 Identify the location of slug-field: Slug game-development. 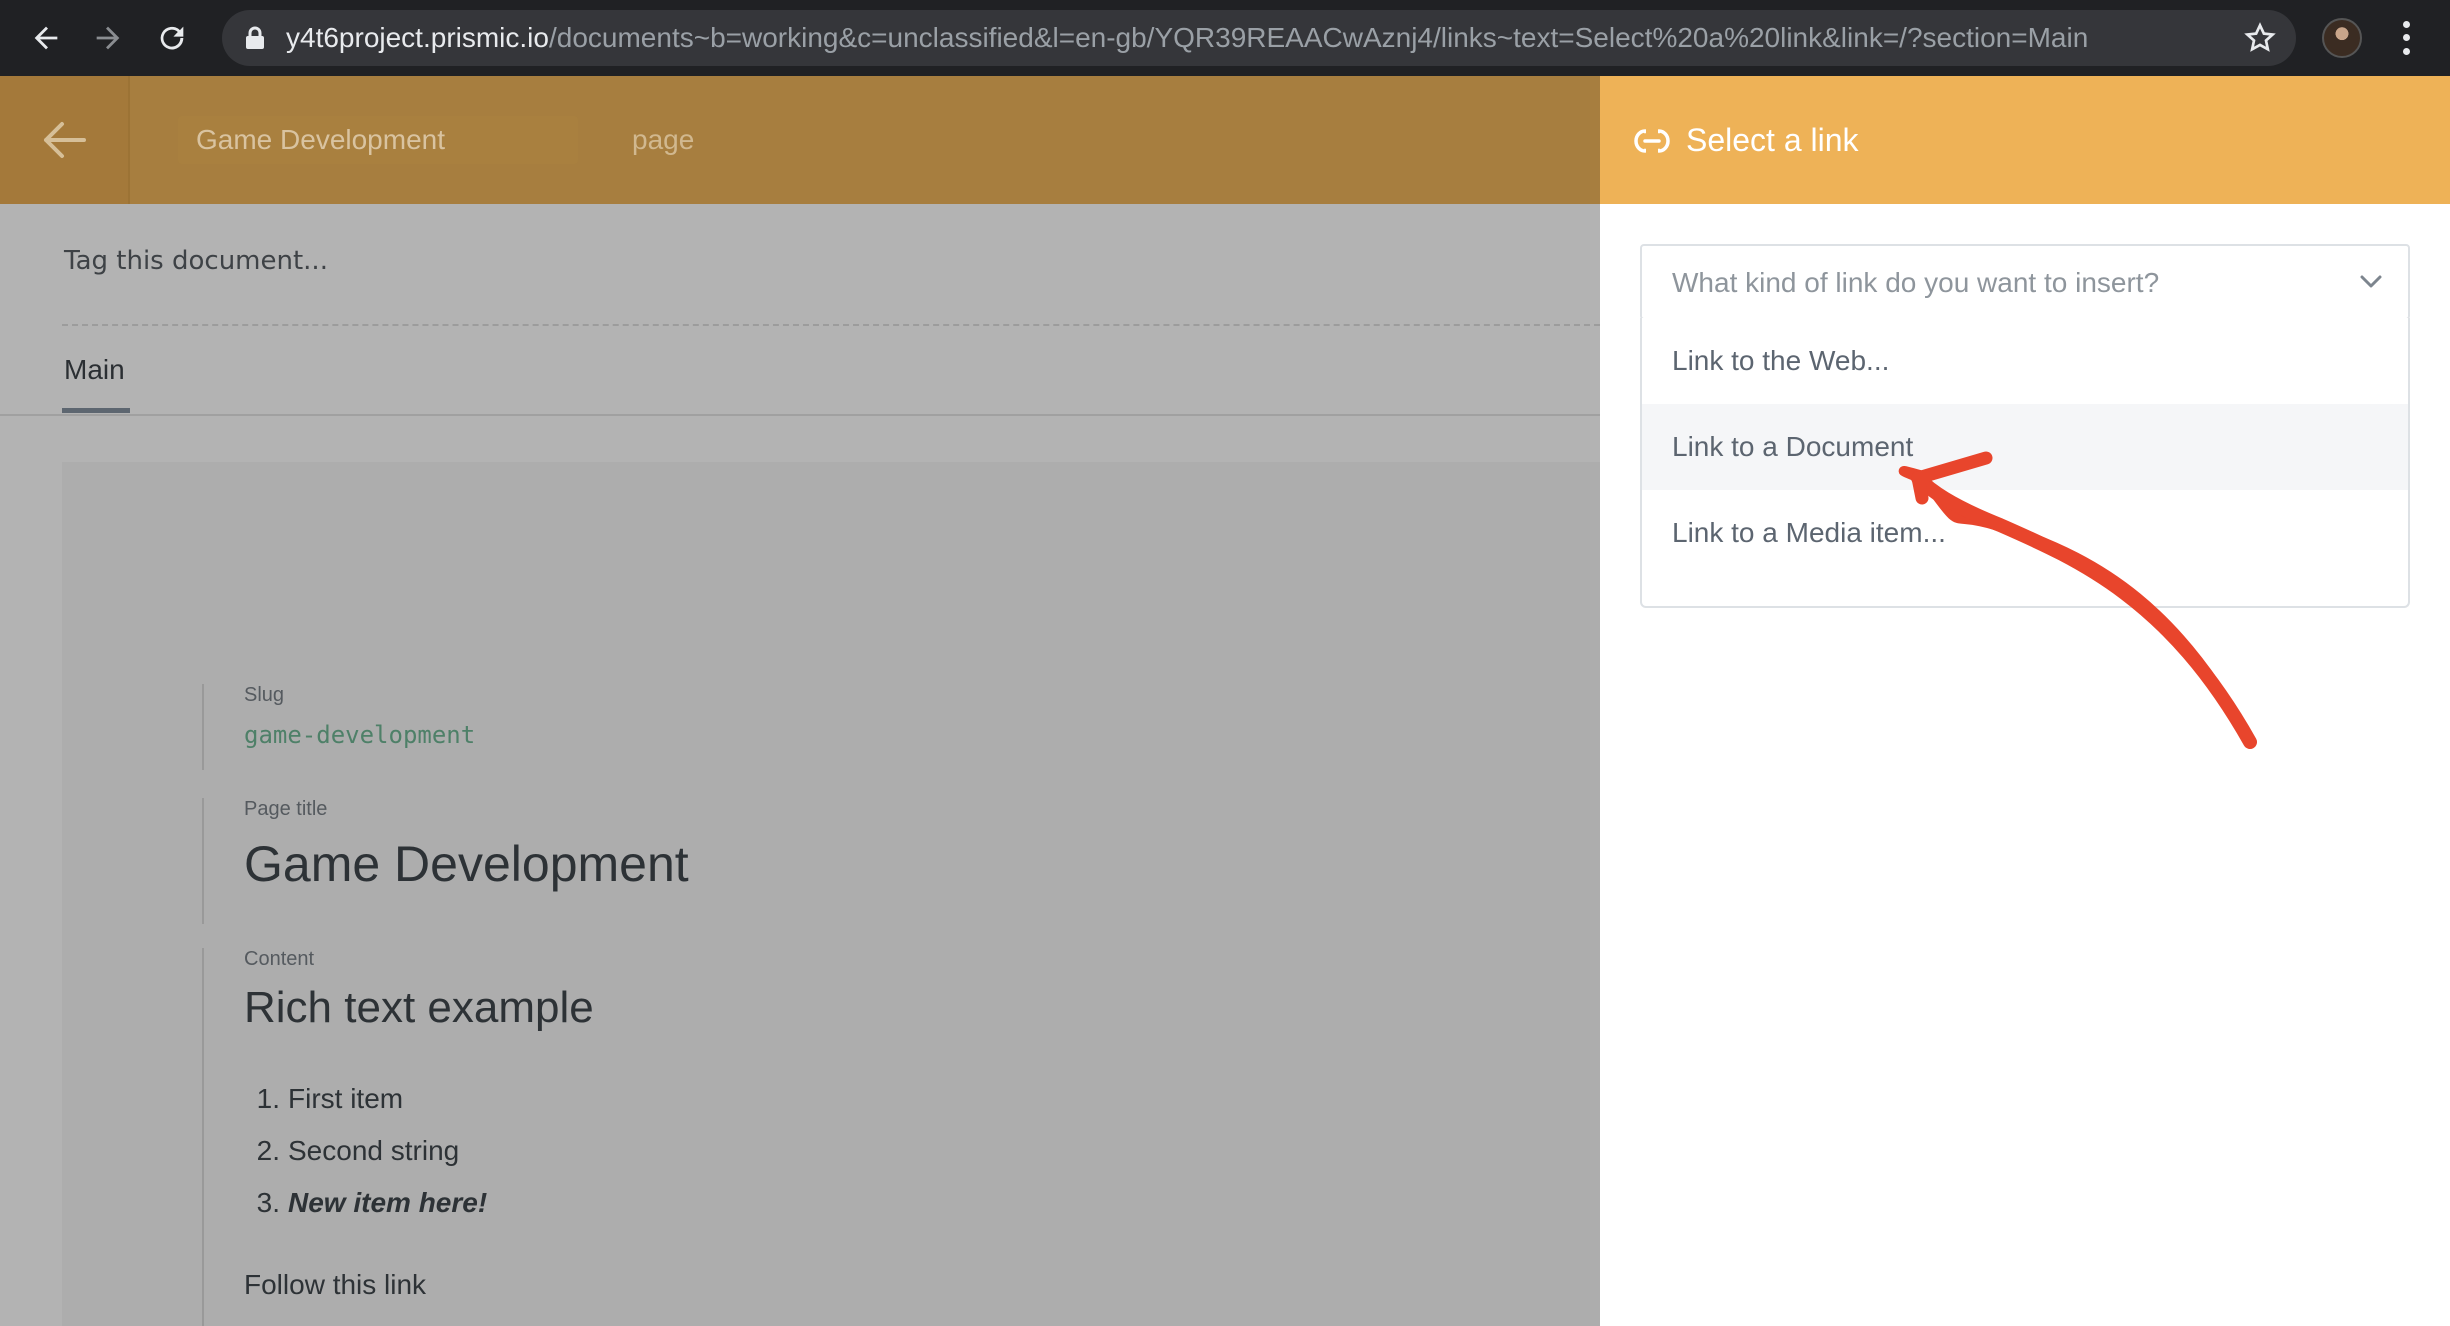
(338, 727).